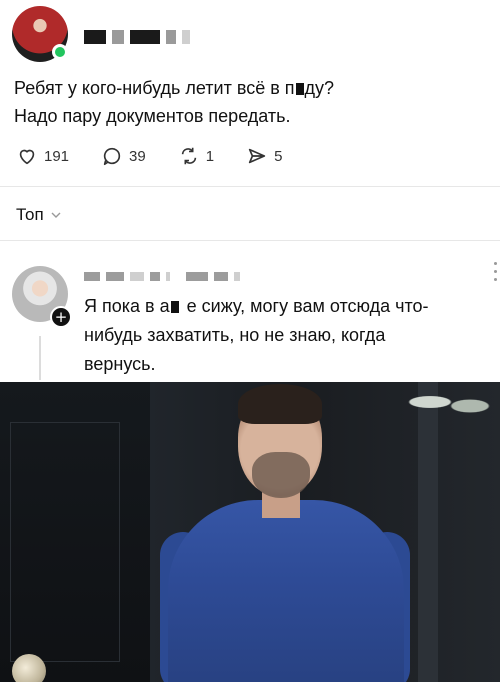 Image resolution: width=500 pixels, height=682 pixels. What do you see at coordinates (450, 402) in the screenshot?
I see `photo-plant` at bounding box center [450, 402].